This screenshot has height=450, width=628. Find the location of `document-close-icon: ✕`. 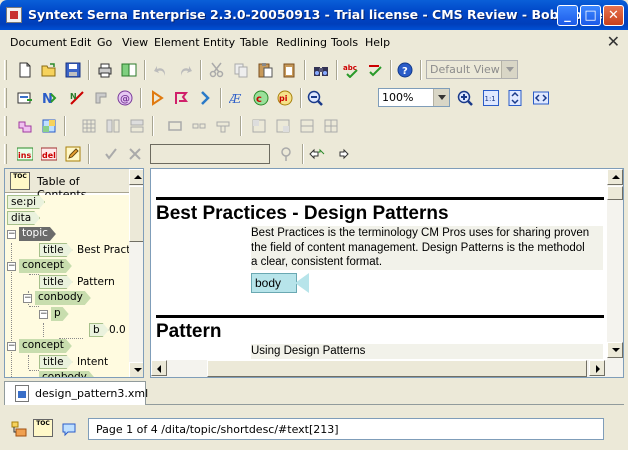

document-close-icon: ✕ is located at coordinates (613, 41).